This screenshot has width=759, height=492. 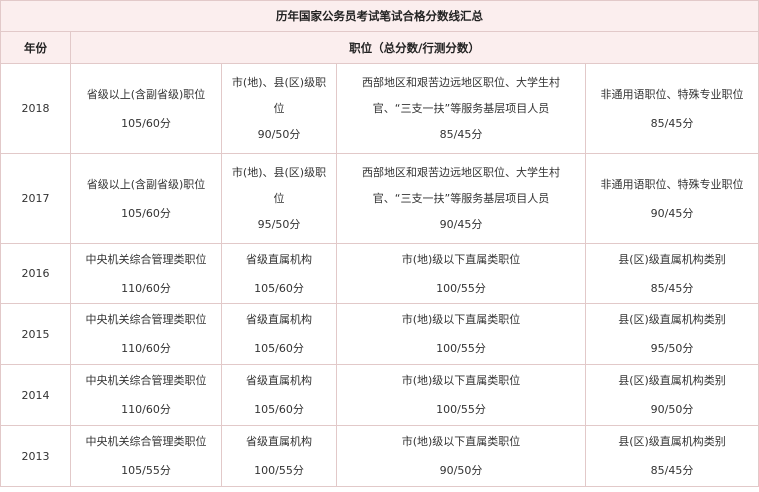 What do you see at coordinates (35, 198) in the screenshot?
I see `year-cell: 2017` at bounding box center [35, 198].